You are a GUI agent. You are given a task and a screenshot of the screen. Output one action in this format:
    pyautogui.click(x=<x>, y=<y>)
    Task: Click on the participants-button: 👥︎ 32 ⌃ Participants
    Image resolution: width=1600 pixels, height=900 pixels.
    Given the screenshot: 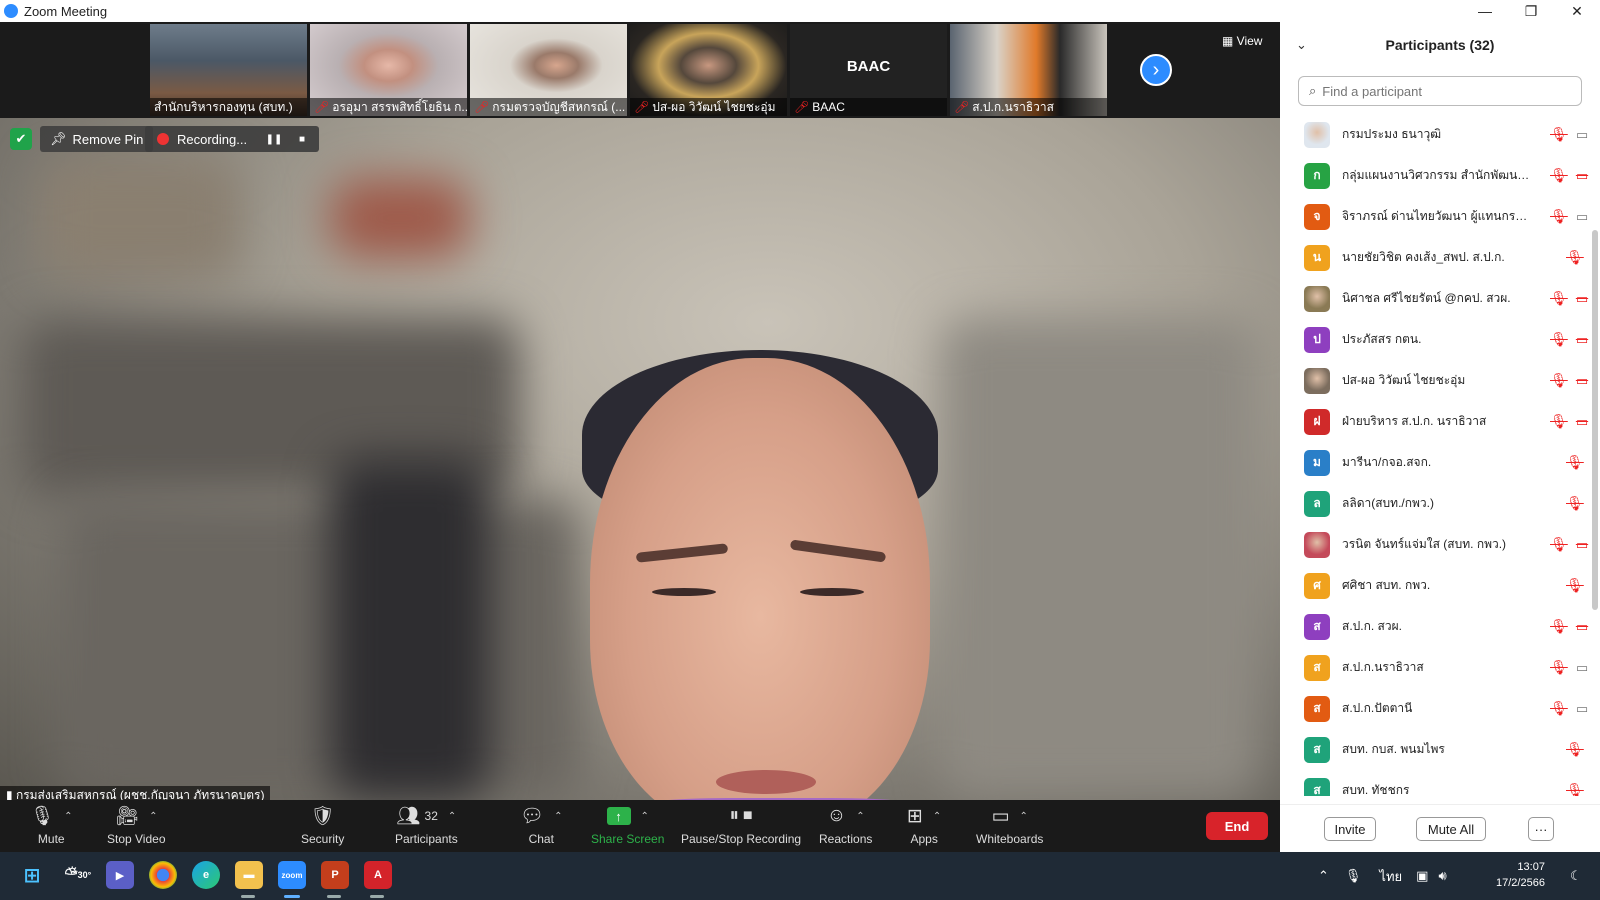 What is the action you would take?
    pyautogui.click(x=426, y=825)
    